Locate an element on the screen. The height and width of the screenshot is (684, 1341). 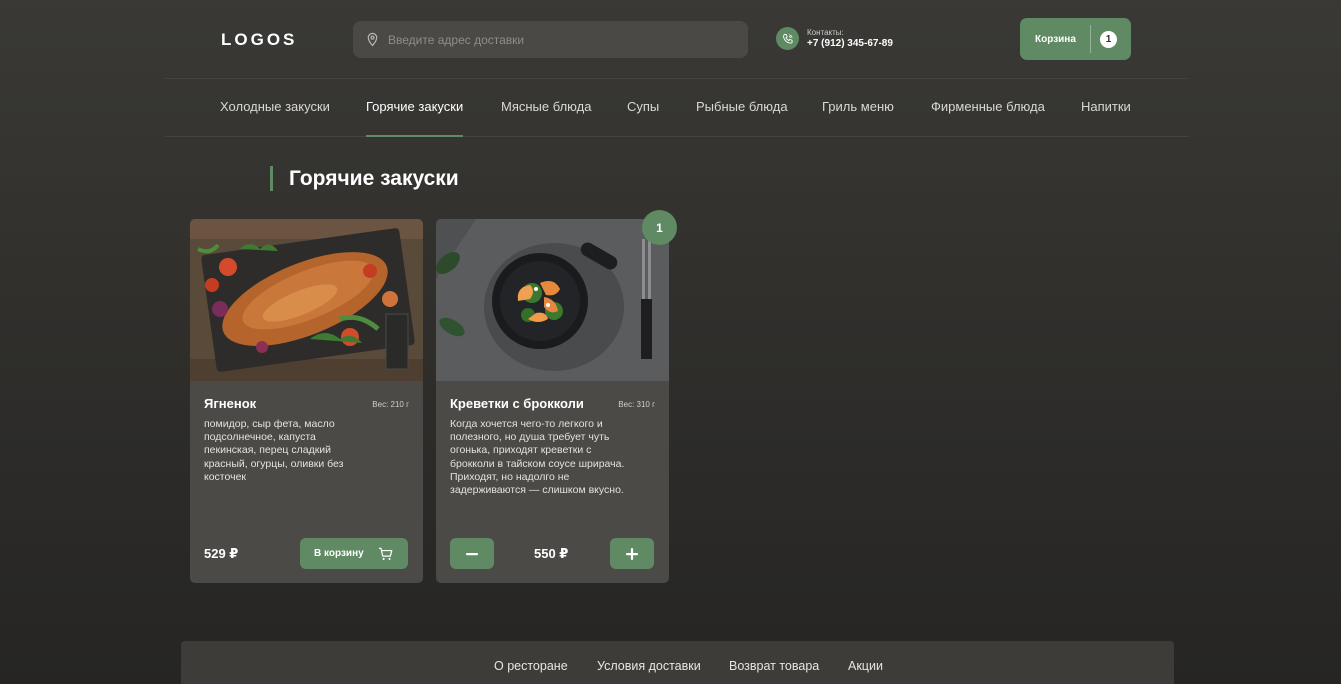
address-input is located at coordinates (558, 39).